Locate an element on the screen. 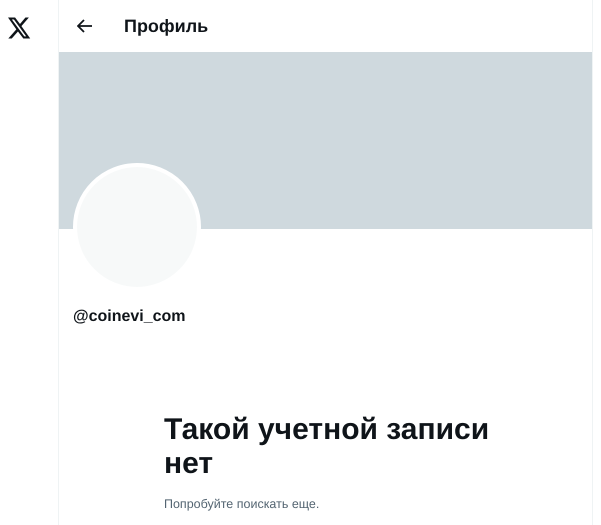 The image size is (601, 525). page-title: Профиль is located at coordinates (166, 26).